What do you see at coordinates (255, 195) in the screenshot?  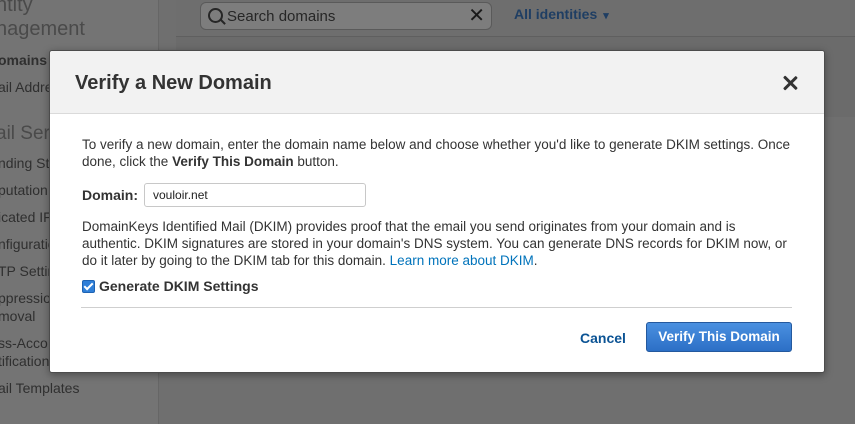 I see `domain-input` at bounding box center [255, 195].